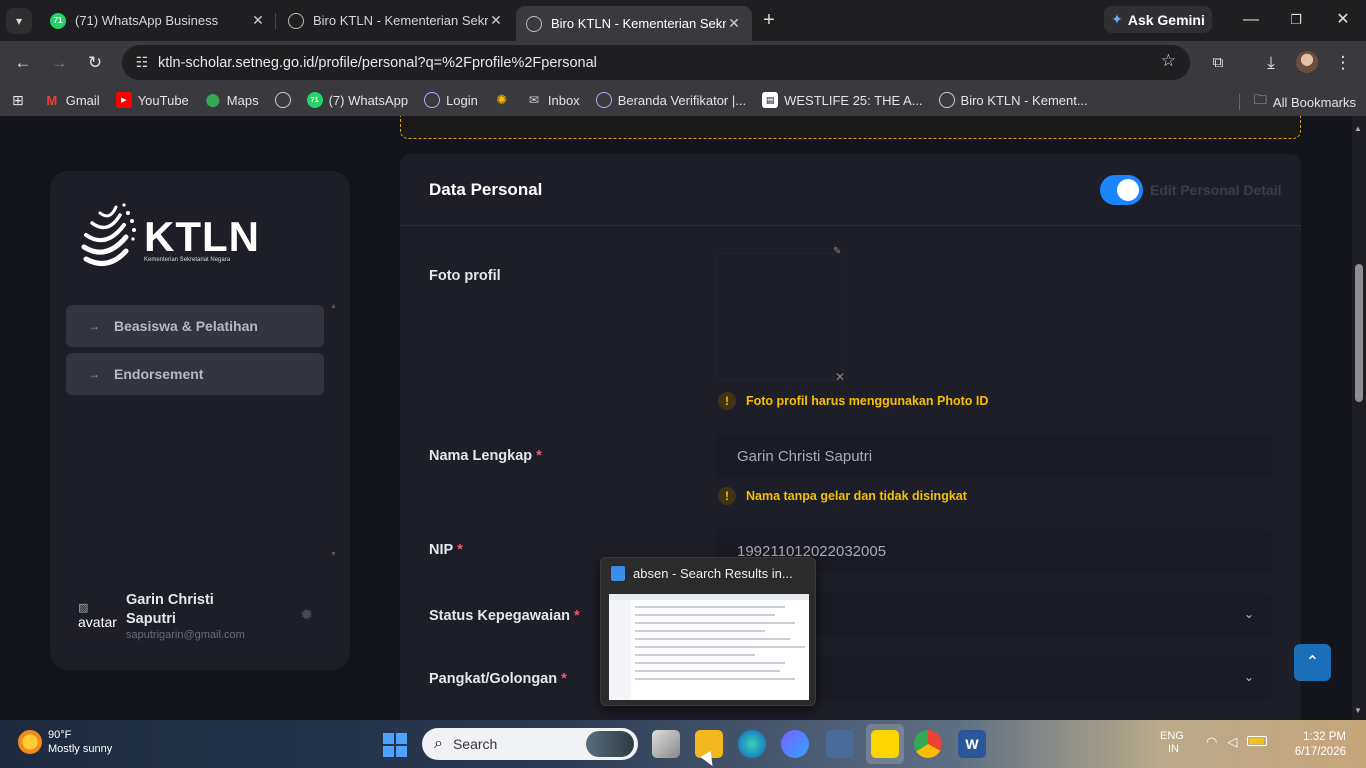 Image resolution: width=1366 pixels, height=768 pixels. I want to click on weather-widget: 90°F Mostly sunny, so click(65, 742).